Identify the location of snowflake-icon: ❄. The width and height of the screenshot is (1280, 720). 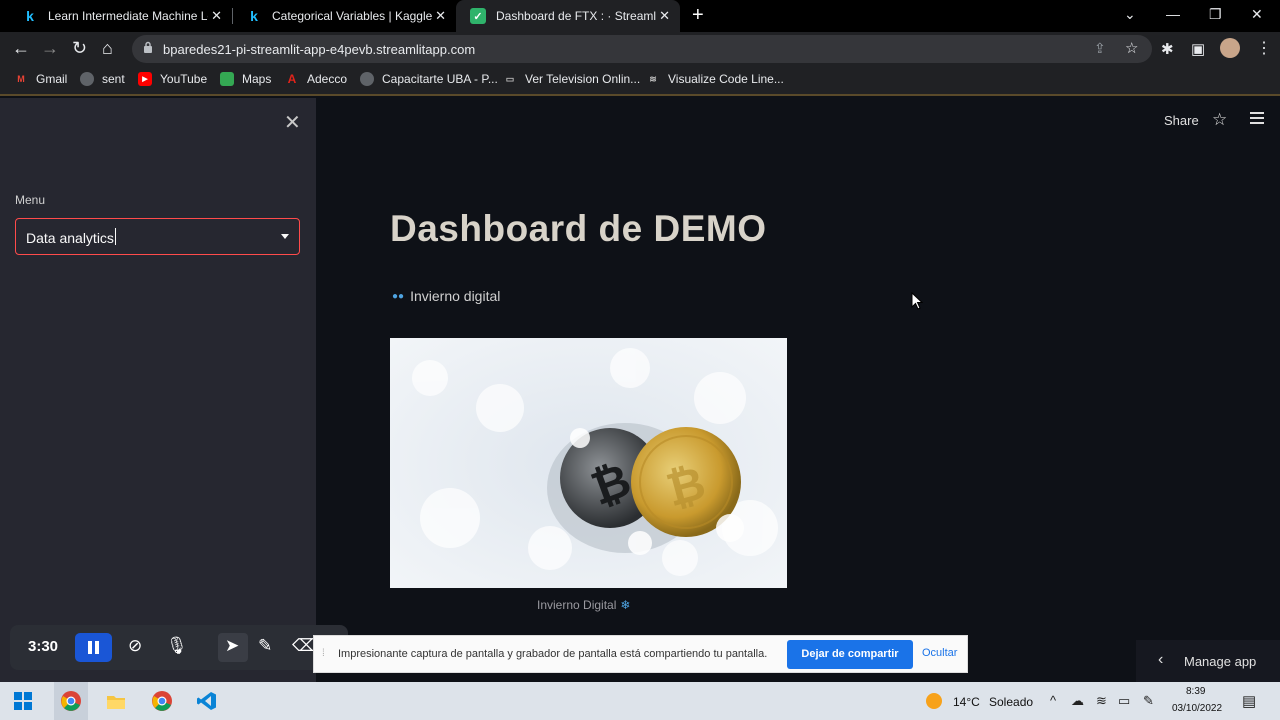
(625, 605).